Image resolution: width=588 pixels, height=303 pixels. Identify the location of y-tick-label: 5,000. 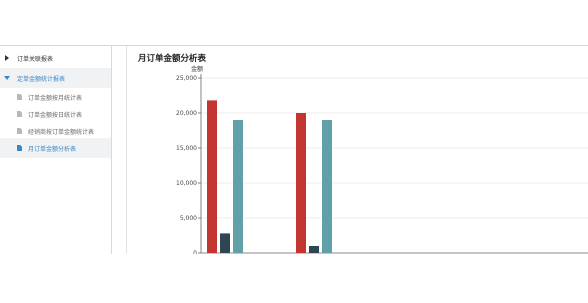
(188, 218).